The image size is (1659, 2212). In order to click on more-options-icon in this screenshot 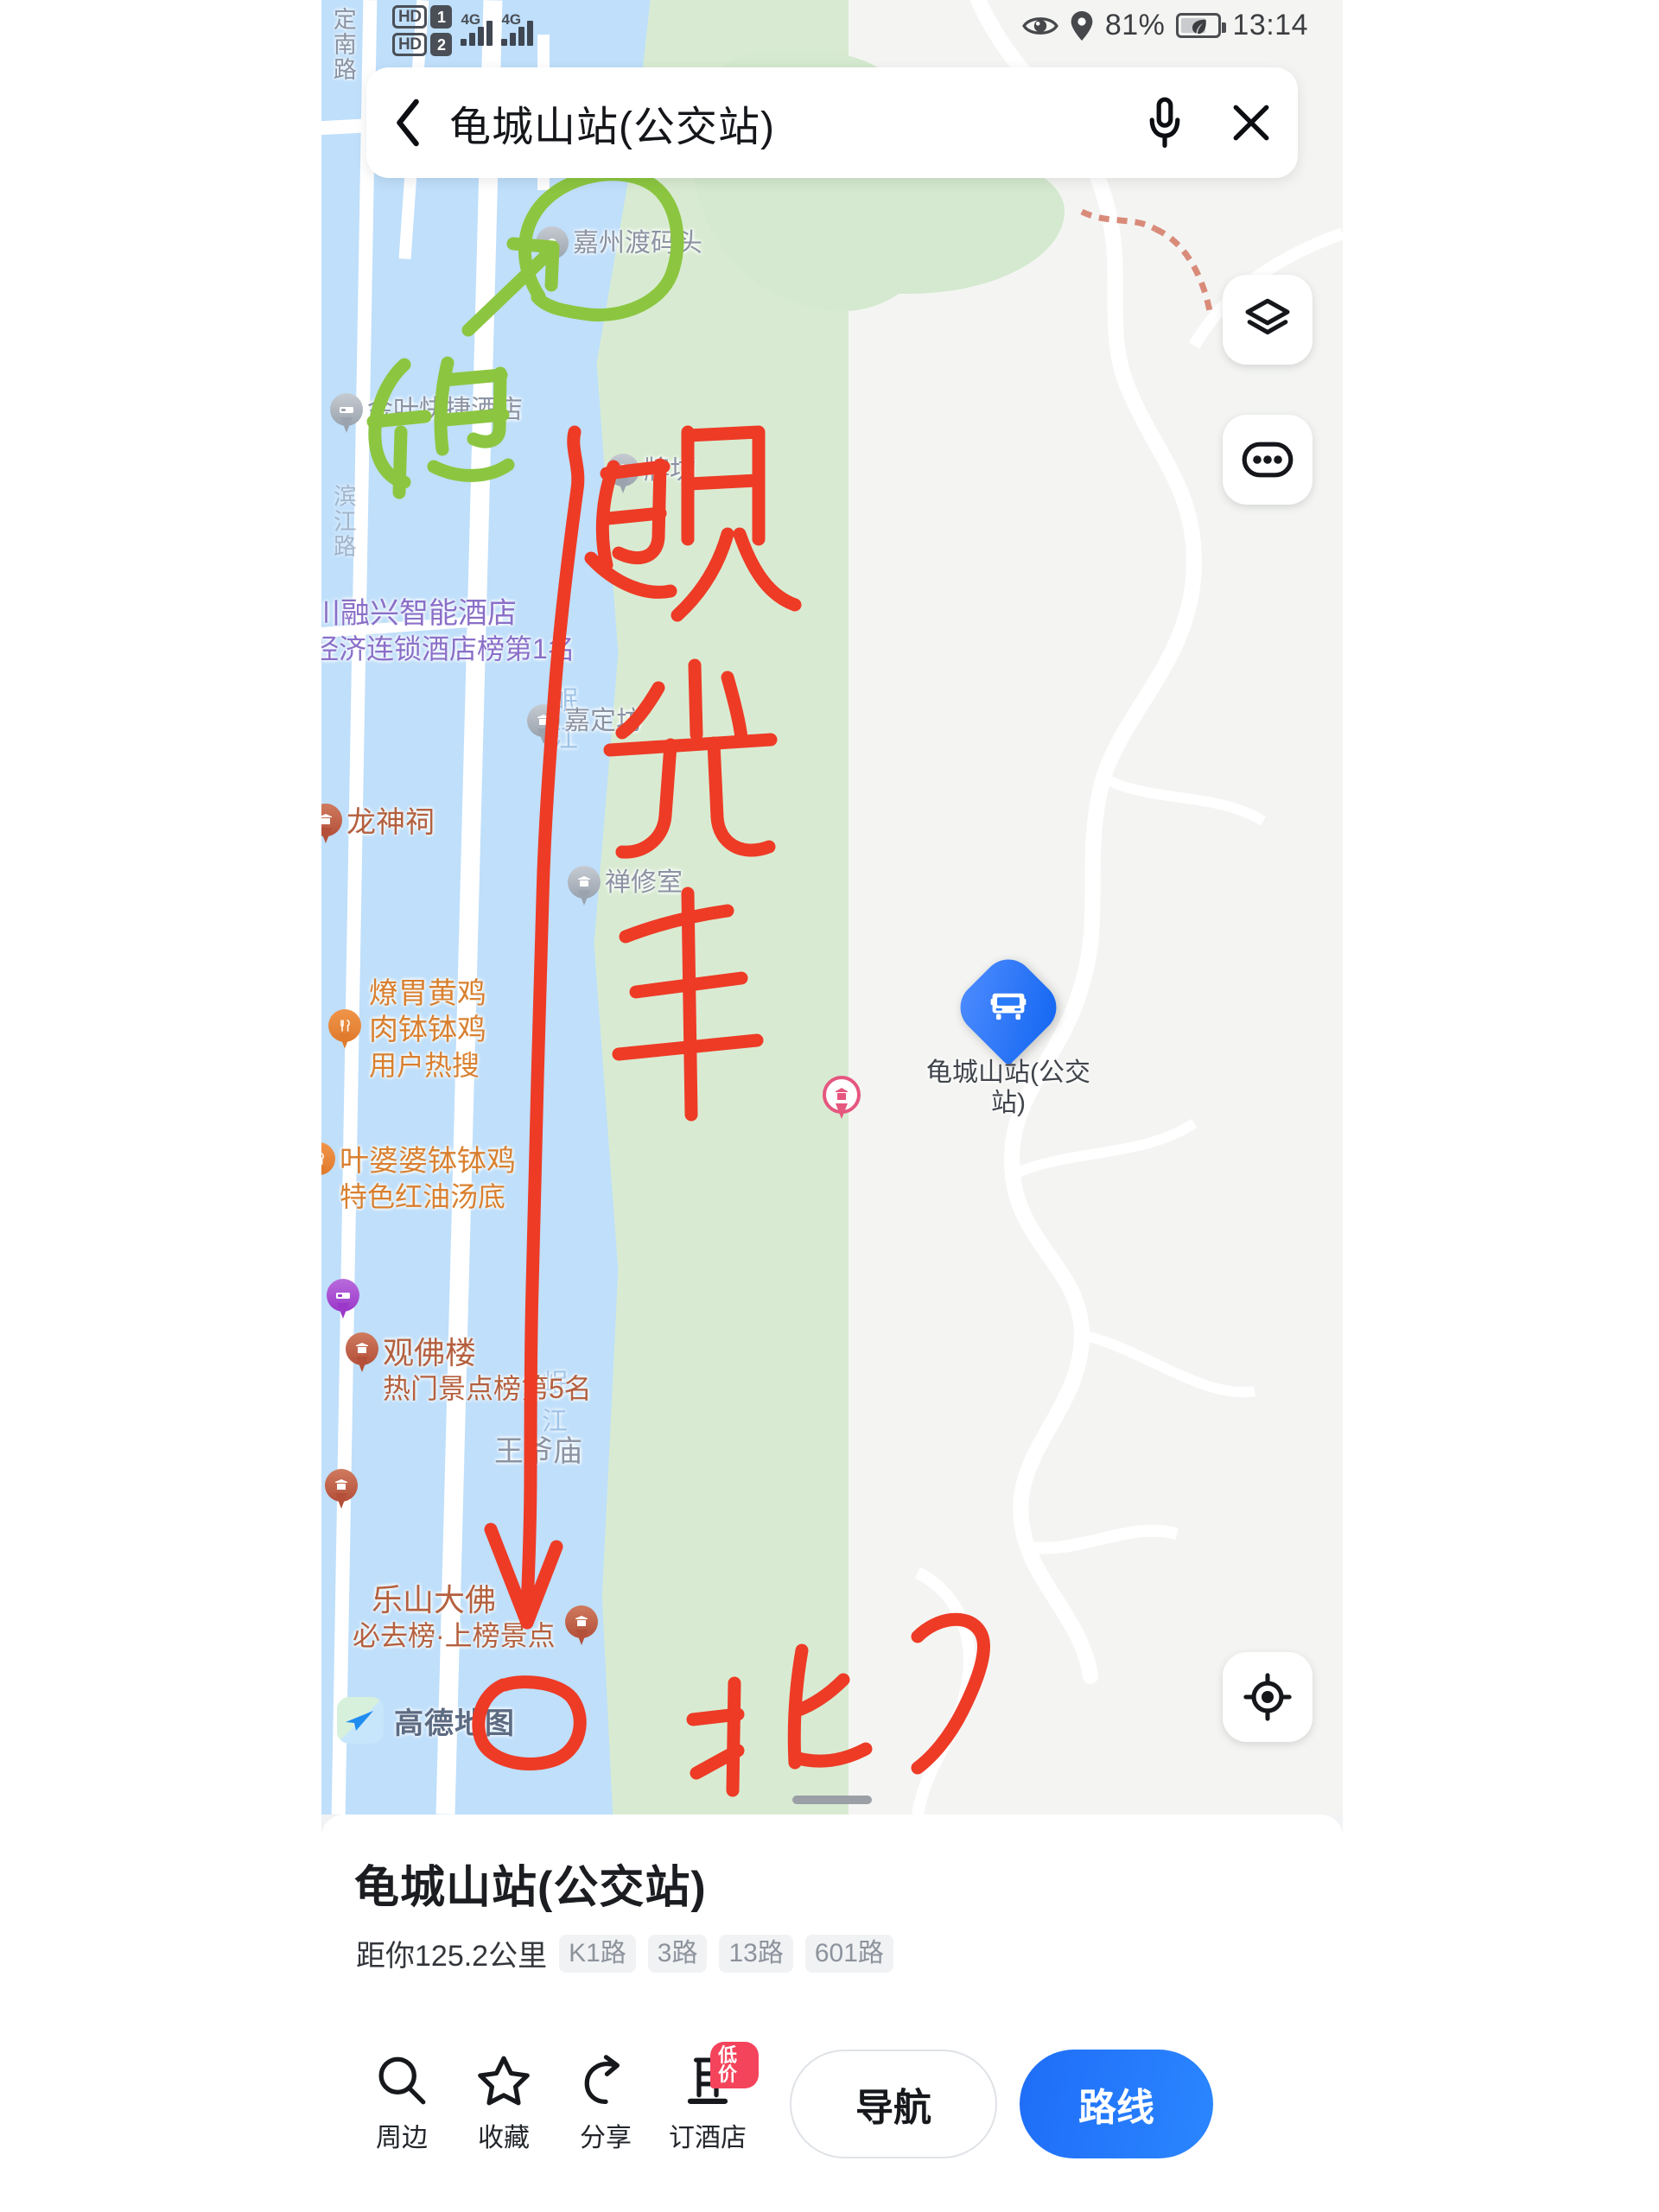, I will do `click(1268, 460)`.